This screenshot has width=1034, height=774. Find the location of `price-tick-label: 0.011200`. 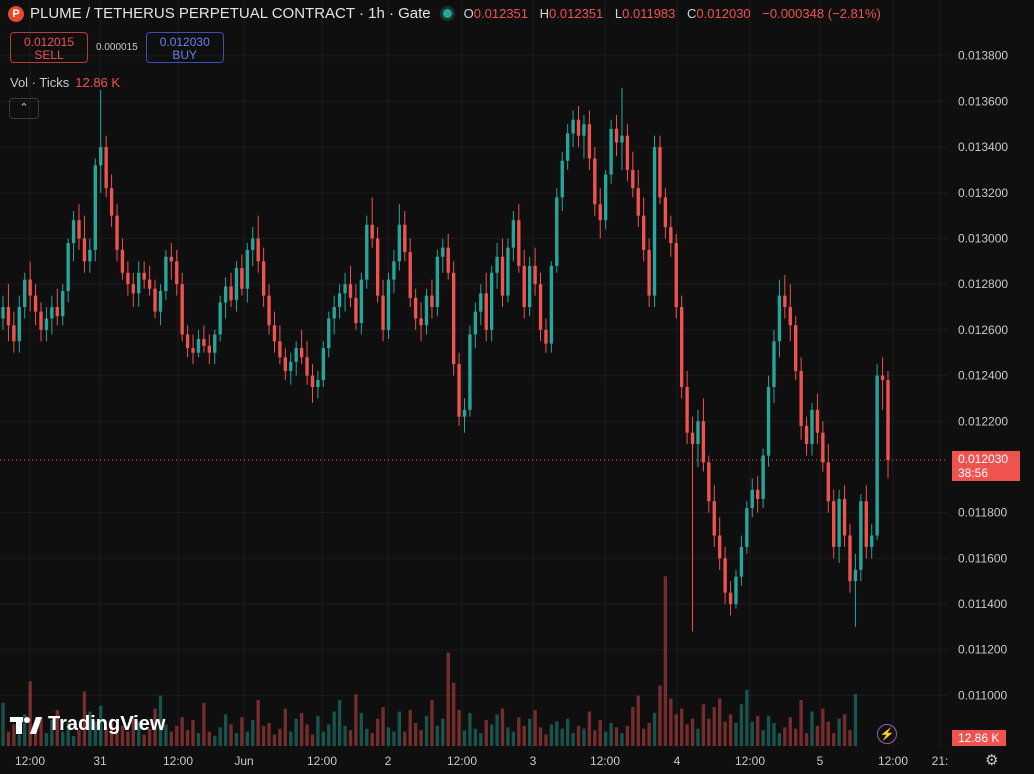

price-tick-label: 0.011200 is located at coordinates (982, 650).